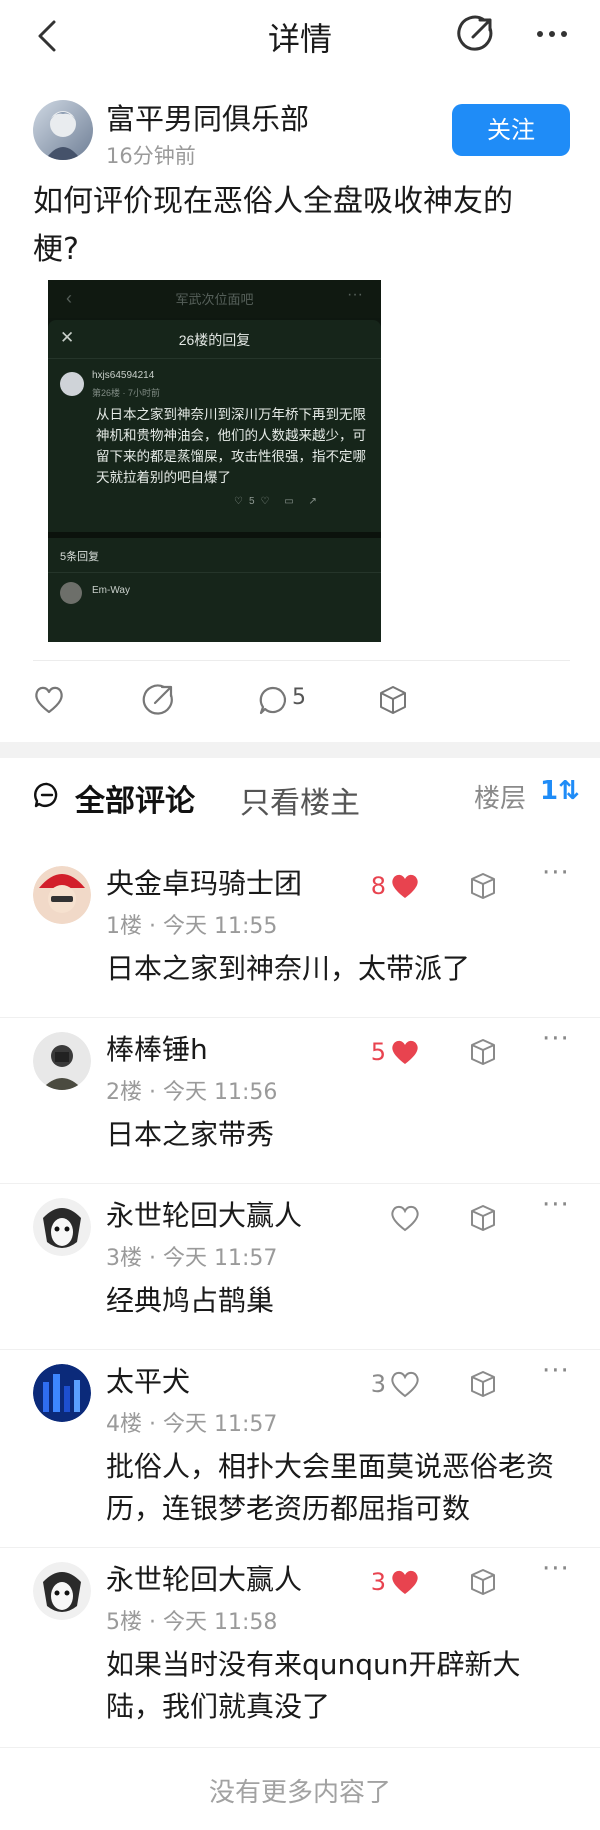  I want to click on share-button, so click(158, 701).